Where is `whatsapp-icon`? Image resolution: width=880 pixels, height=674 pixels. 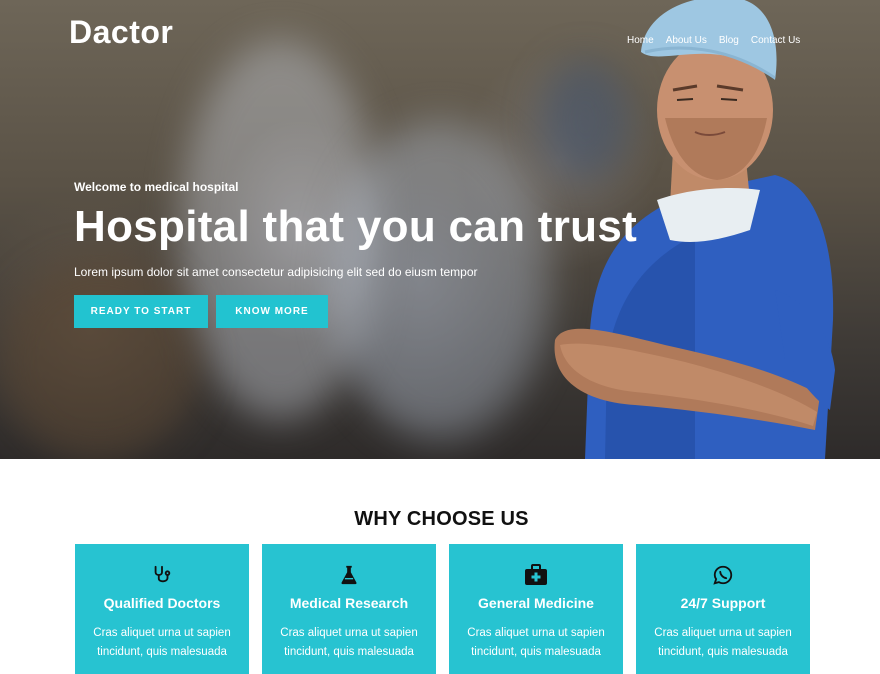 whatsapp-icon is located at coordinates (723, 575).